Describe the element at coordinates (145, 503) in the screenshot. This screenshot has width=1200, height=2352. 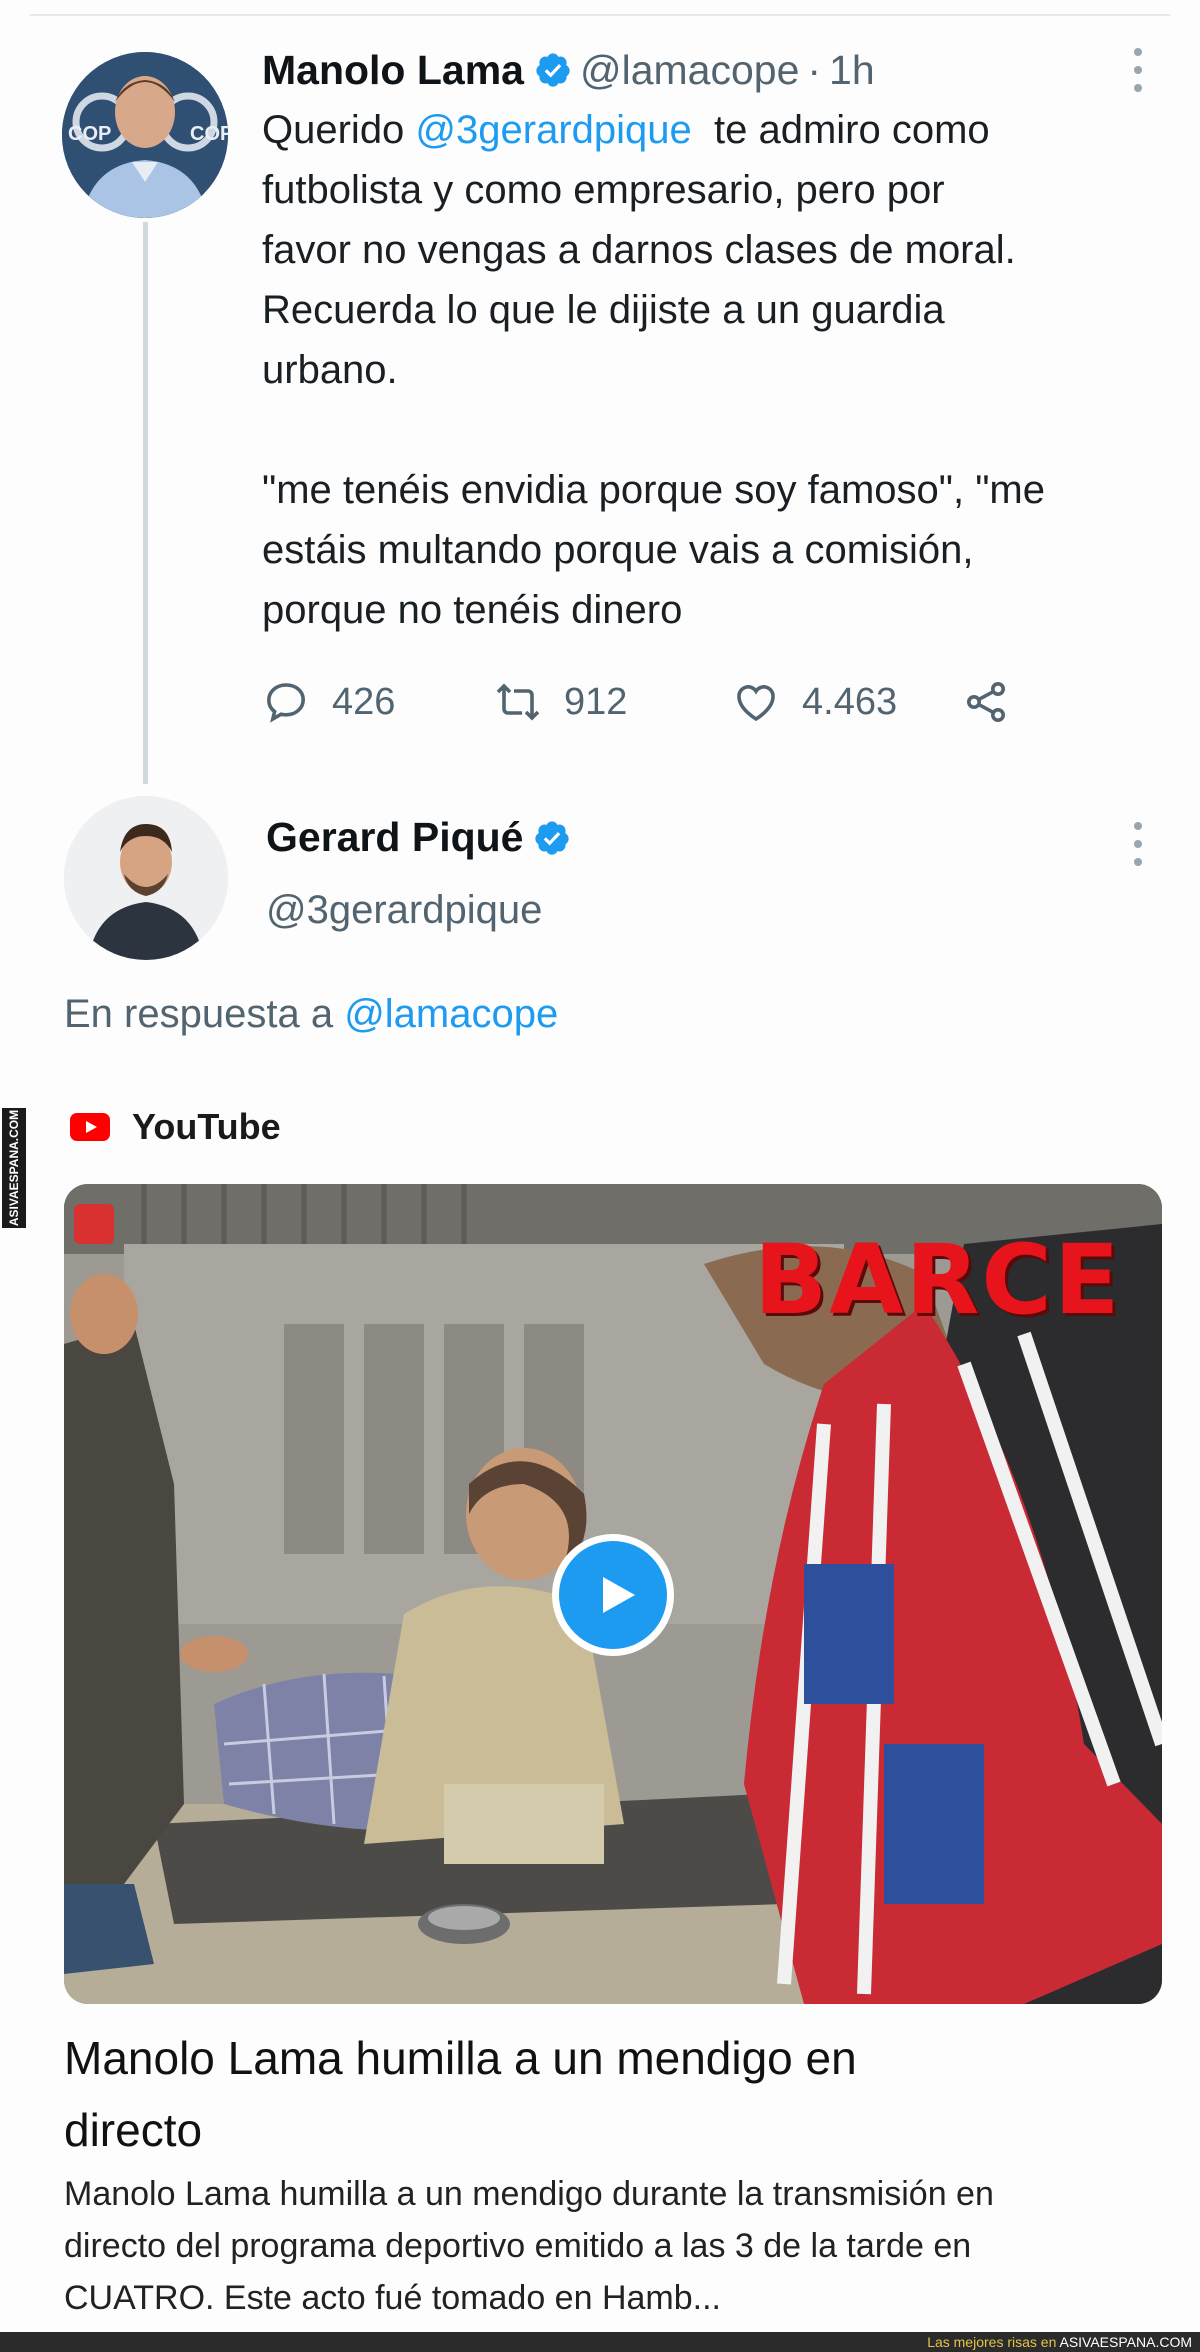
I see `thread-connector-line` at that location.